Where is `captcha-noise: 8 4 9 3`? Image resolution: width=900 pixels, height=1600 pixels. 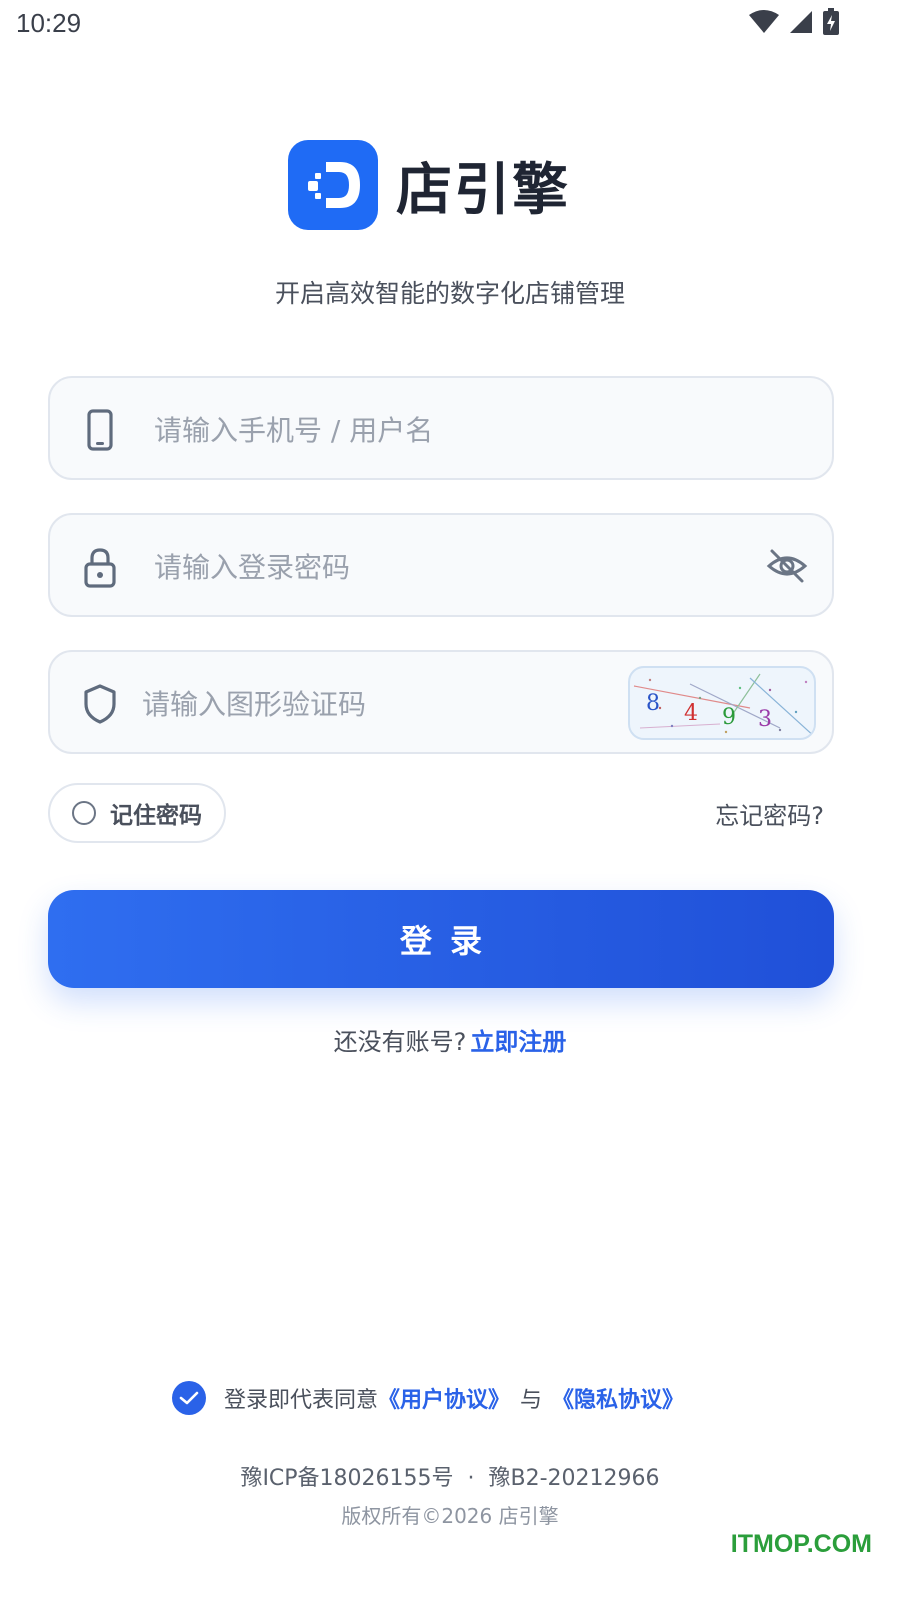
captcha-noise: 8 4 9 3 is located at coordinates (723, 705).